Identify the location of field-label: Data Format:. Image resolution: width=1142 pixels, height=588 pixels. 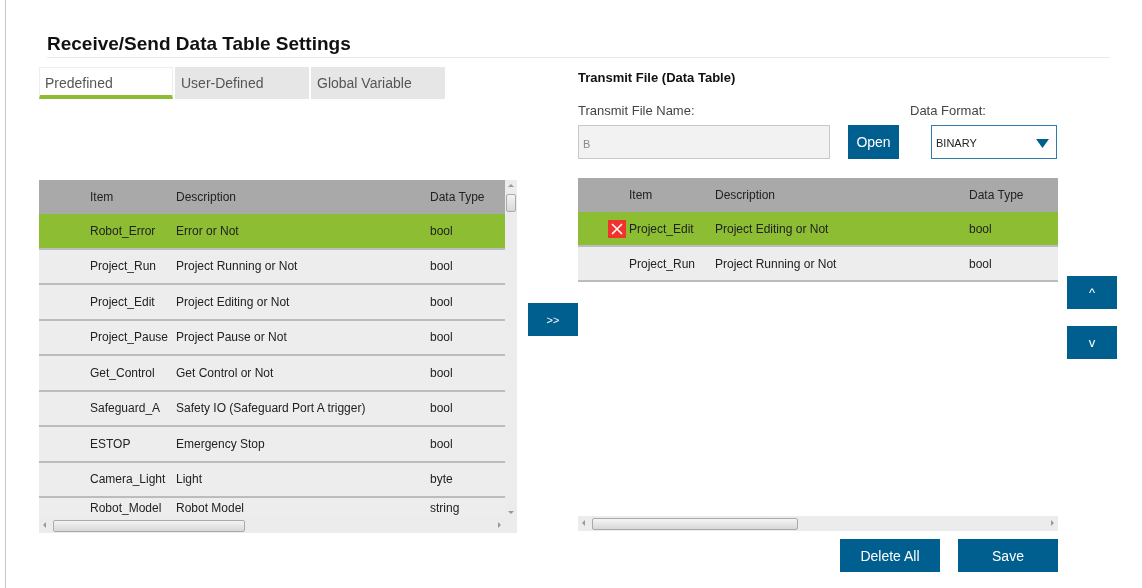
(948, 110).